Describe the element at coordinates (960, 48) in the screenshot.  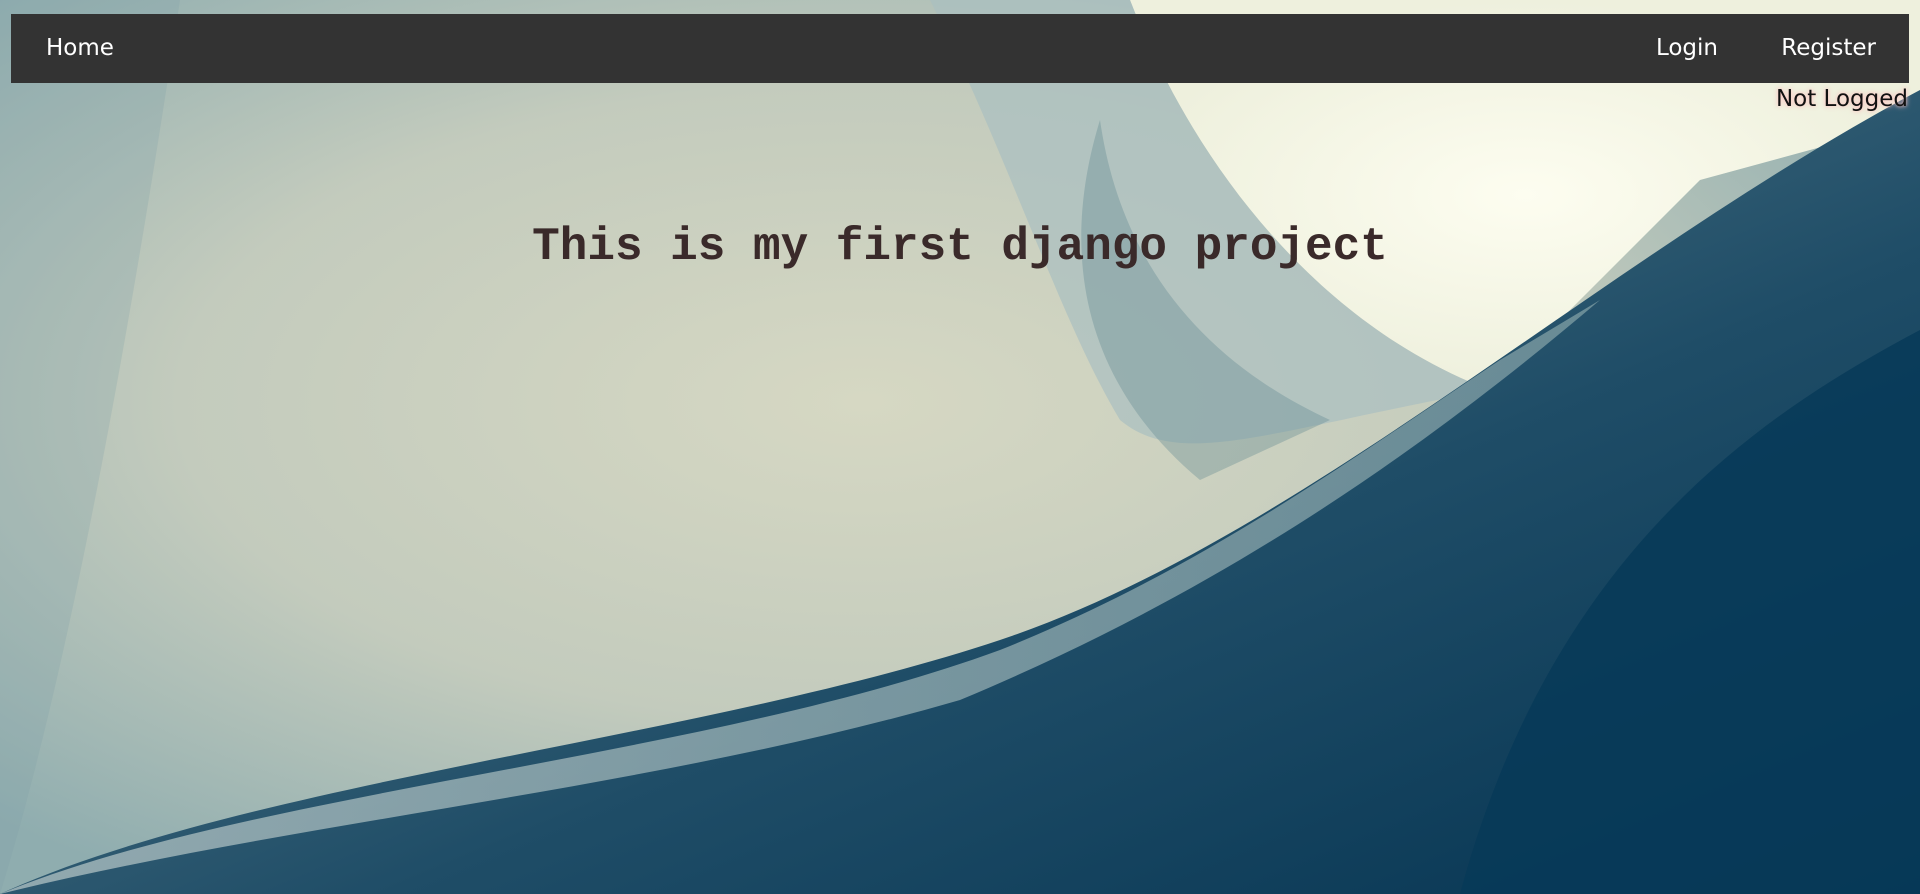
I see `top-navbar: Home Login Register` at that location.